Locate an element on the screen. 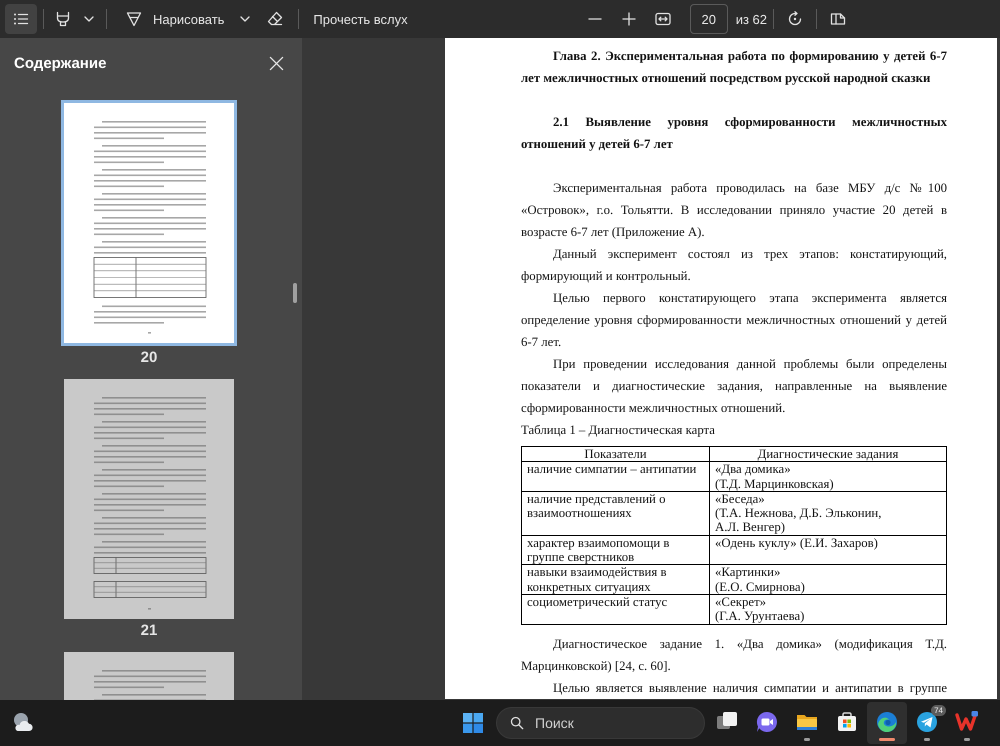 The width and height of the screenshot is (1000, 746). list-icon is located at coordinates (21, 19).